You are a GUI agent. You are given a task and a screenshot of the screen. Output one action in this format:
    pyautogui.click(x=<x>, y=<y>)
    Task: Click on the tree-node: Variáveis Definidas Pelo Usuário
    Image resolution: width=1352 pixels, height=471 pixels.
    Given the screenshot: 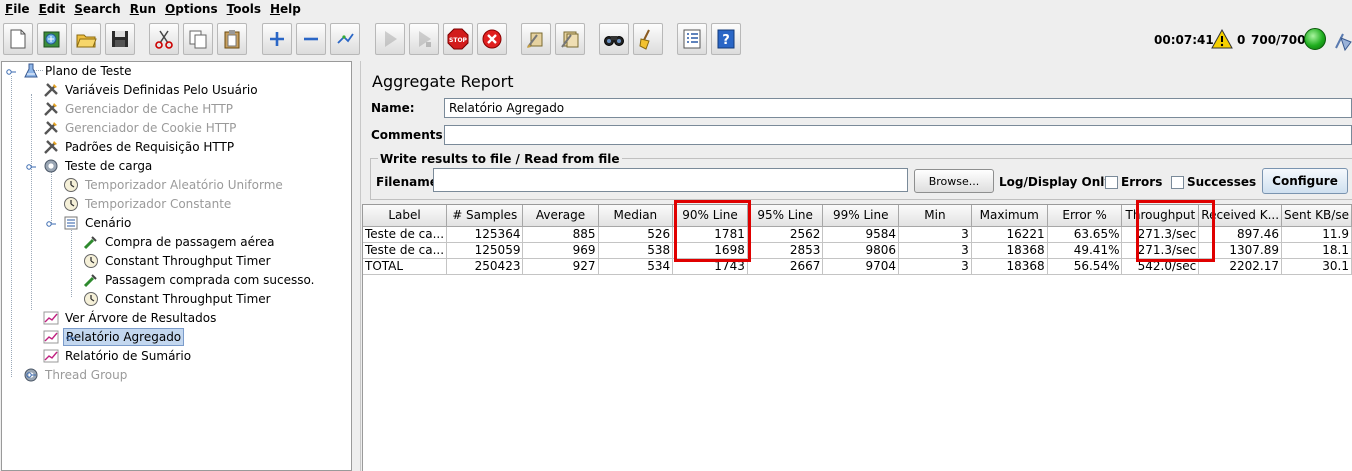 What is the action you would take?
    pyautogui.click(x=151, y=90)
    